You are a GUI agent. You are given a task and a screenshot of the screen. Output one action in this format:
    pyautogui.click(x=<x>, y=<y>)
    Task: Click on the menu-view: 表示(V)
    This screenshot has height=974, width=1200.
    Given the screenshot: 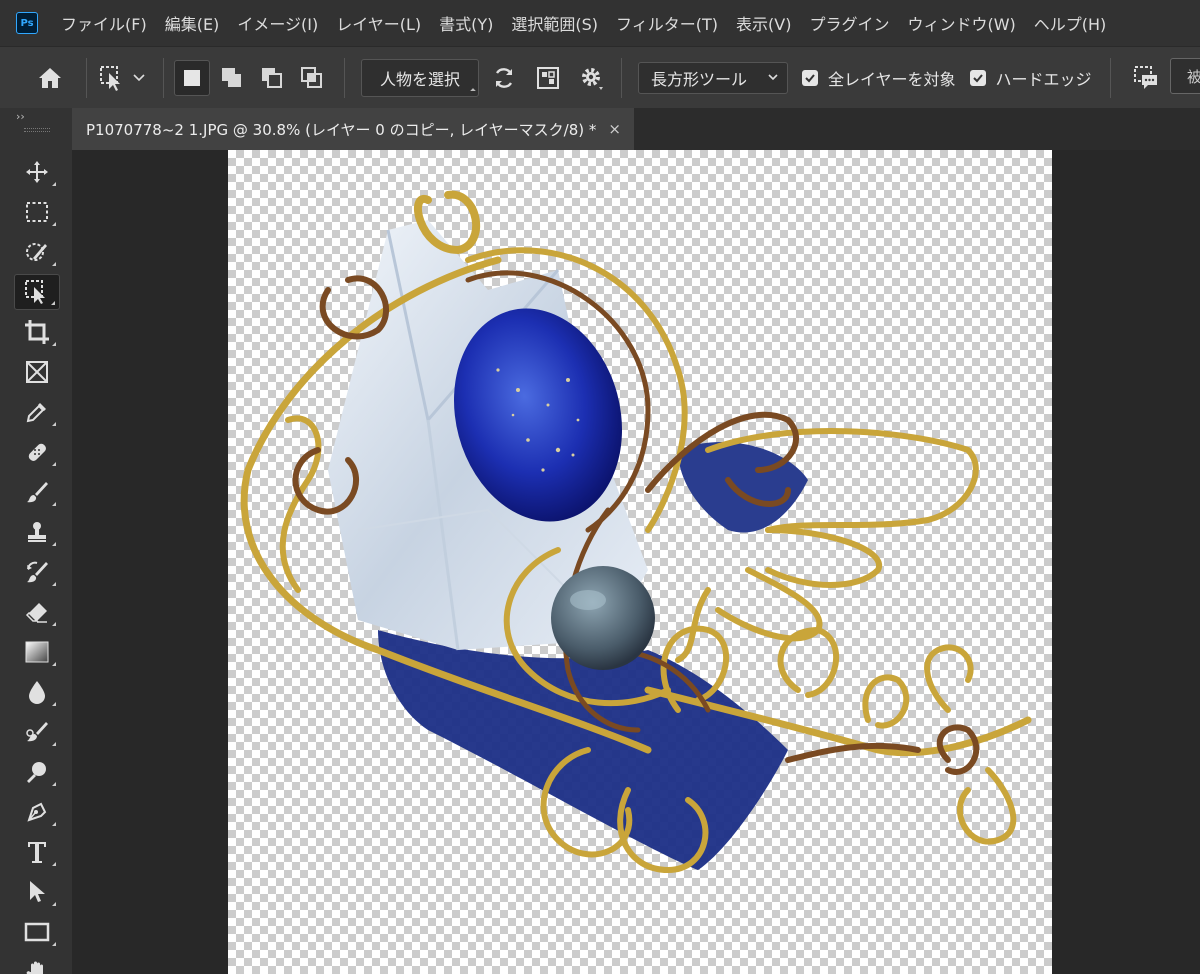 What is the action you would take?
    pyautogui.click(x=763, y=23)
    